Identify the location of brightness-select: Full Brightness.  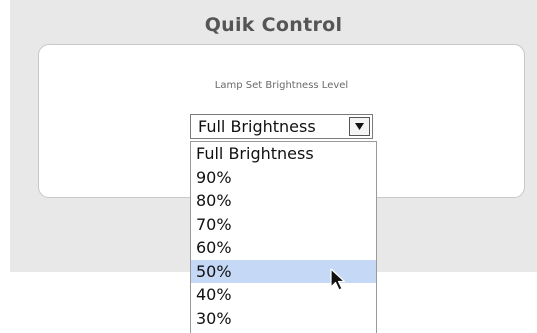
(281, 126).